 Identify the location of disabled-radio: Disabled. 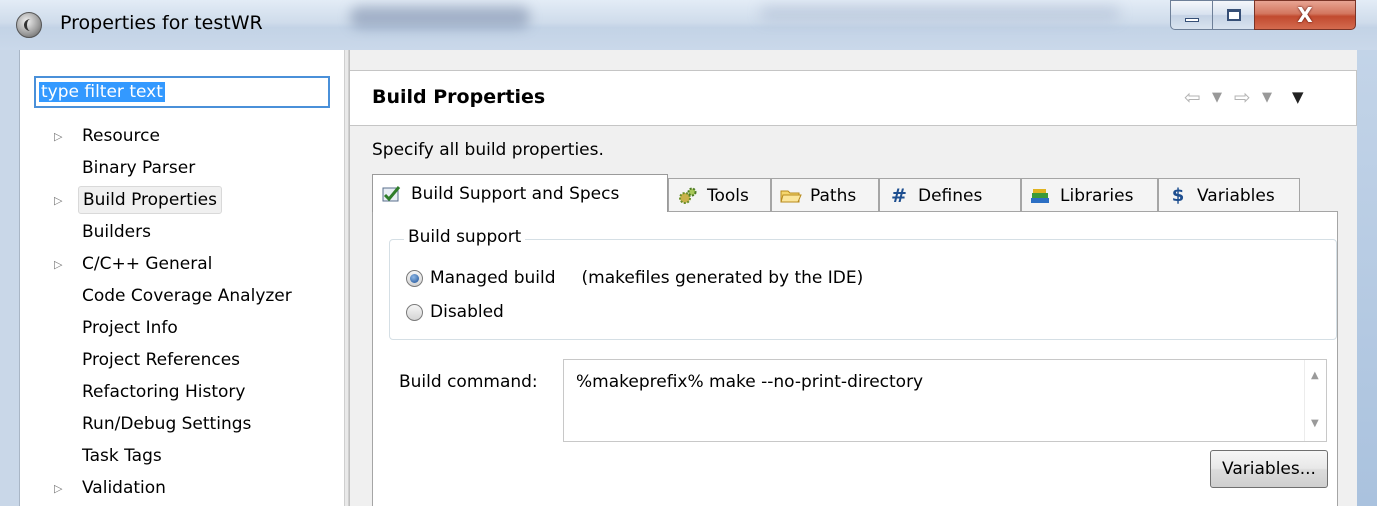
(455, 312).